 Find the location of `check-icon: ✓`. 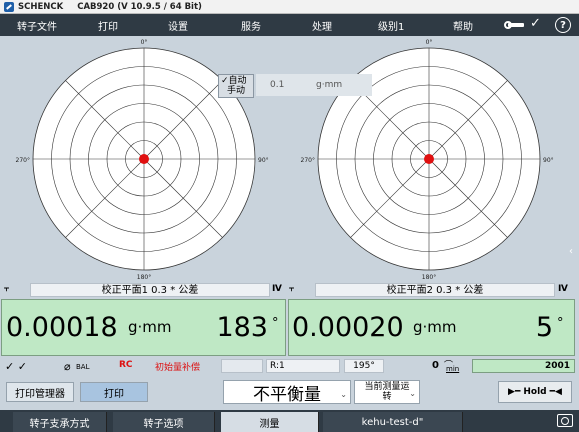

check-icon: ✓ is located at coordinates (535, 23).